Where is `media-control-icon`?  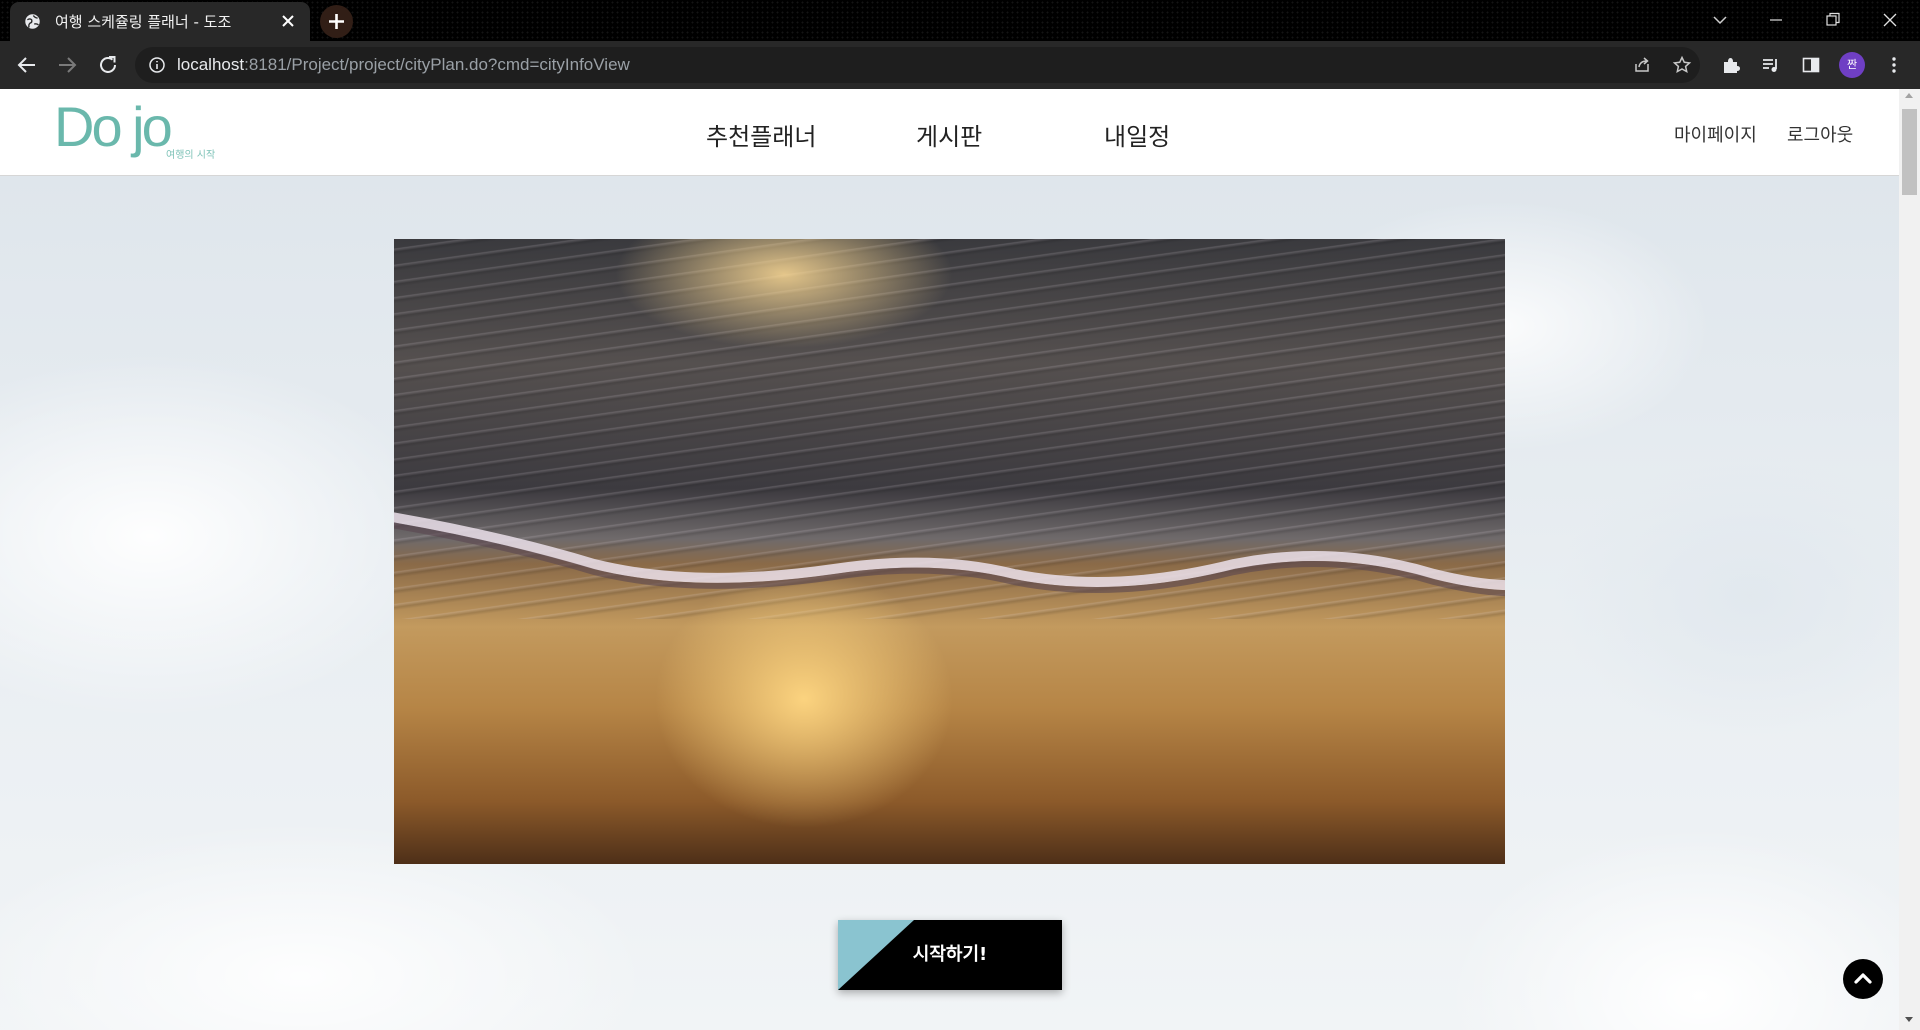
media-control-icon is located at coordinates (1771, 65).